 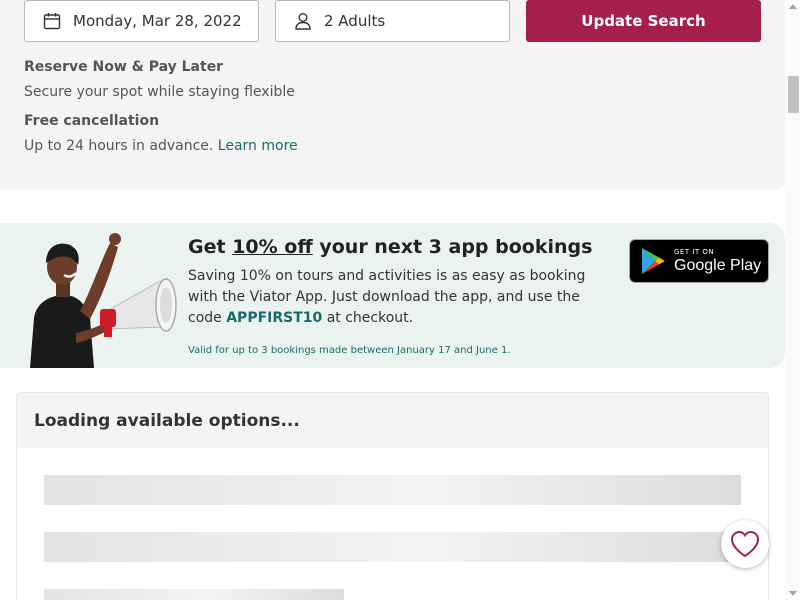 I want to click on guests-picker-field: 2 Adults, so click(x=392, y=21).